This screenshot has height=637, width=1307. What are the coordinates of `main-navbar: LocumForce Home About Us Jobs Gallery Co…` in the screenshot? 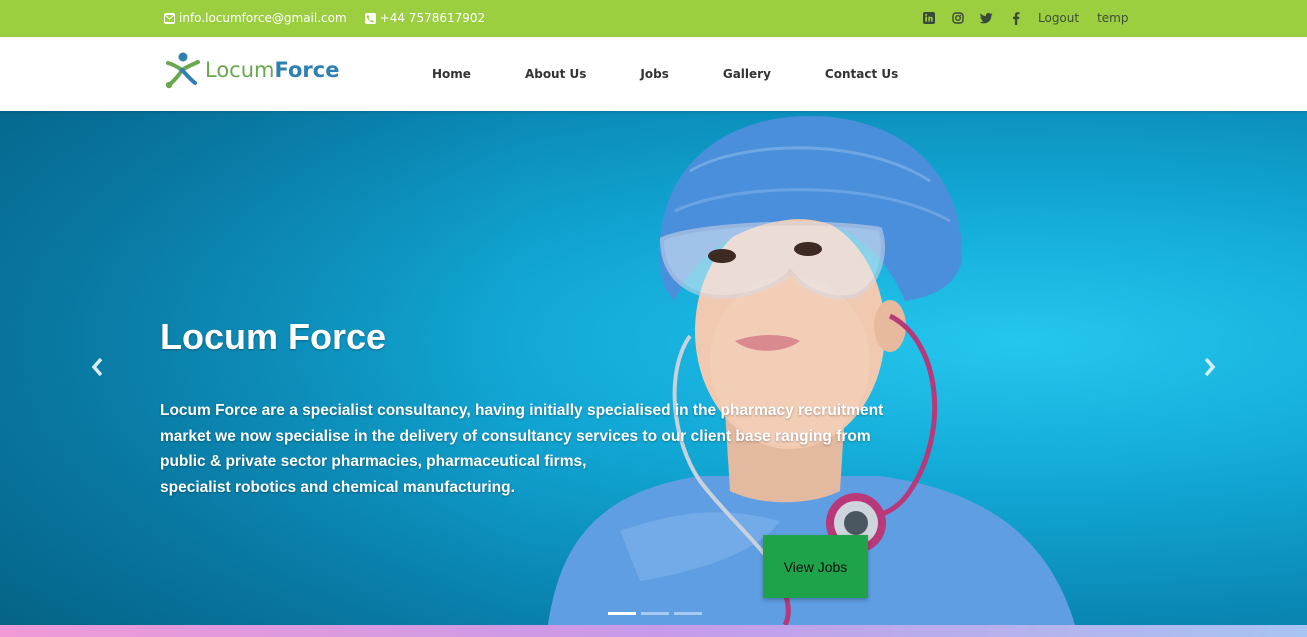 It's located at (653, 74).